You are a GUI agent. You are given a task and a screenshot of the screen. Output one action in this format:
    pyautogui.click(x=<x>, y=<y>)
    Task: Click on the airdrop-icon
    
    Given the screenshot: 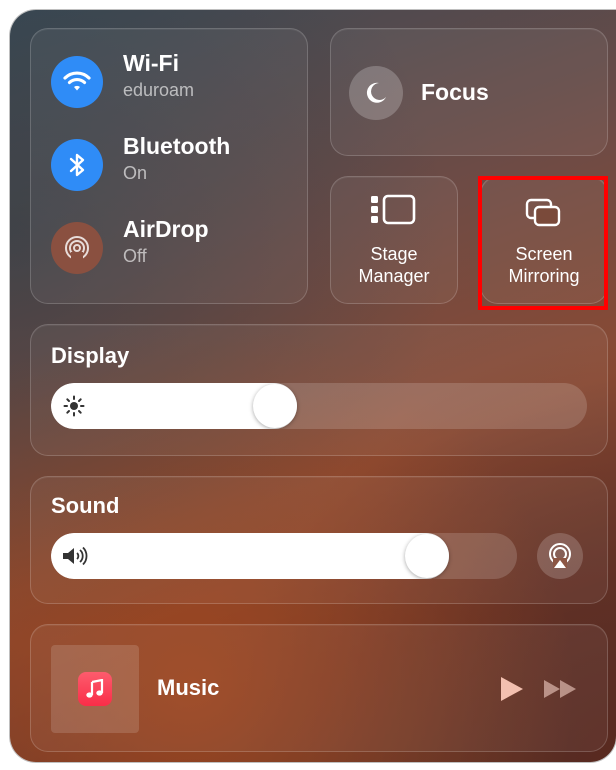 What is the action you would take?
    pyautogui.click(x=77, y=248)
    